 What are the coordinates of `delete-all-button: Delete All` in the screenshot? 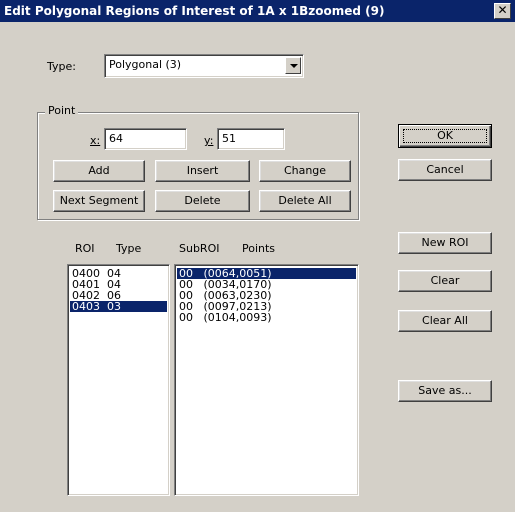 It's located at (305, 201).